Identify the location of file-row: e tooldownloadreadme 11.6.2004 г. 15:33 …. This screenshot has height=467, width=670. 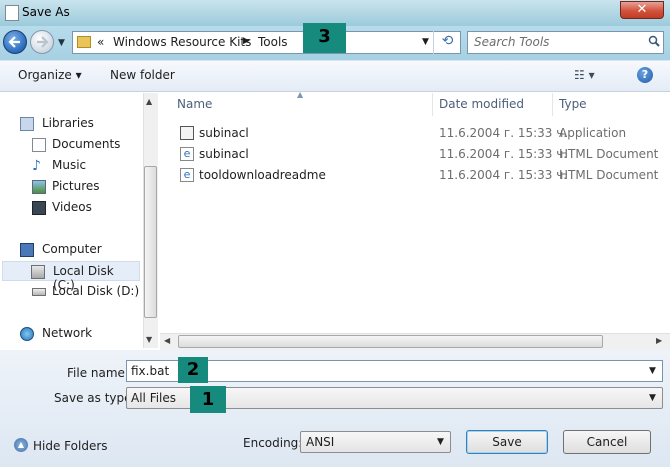
(415, 175).